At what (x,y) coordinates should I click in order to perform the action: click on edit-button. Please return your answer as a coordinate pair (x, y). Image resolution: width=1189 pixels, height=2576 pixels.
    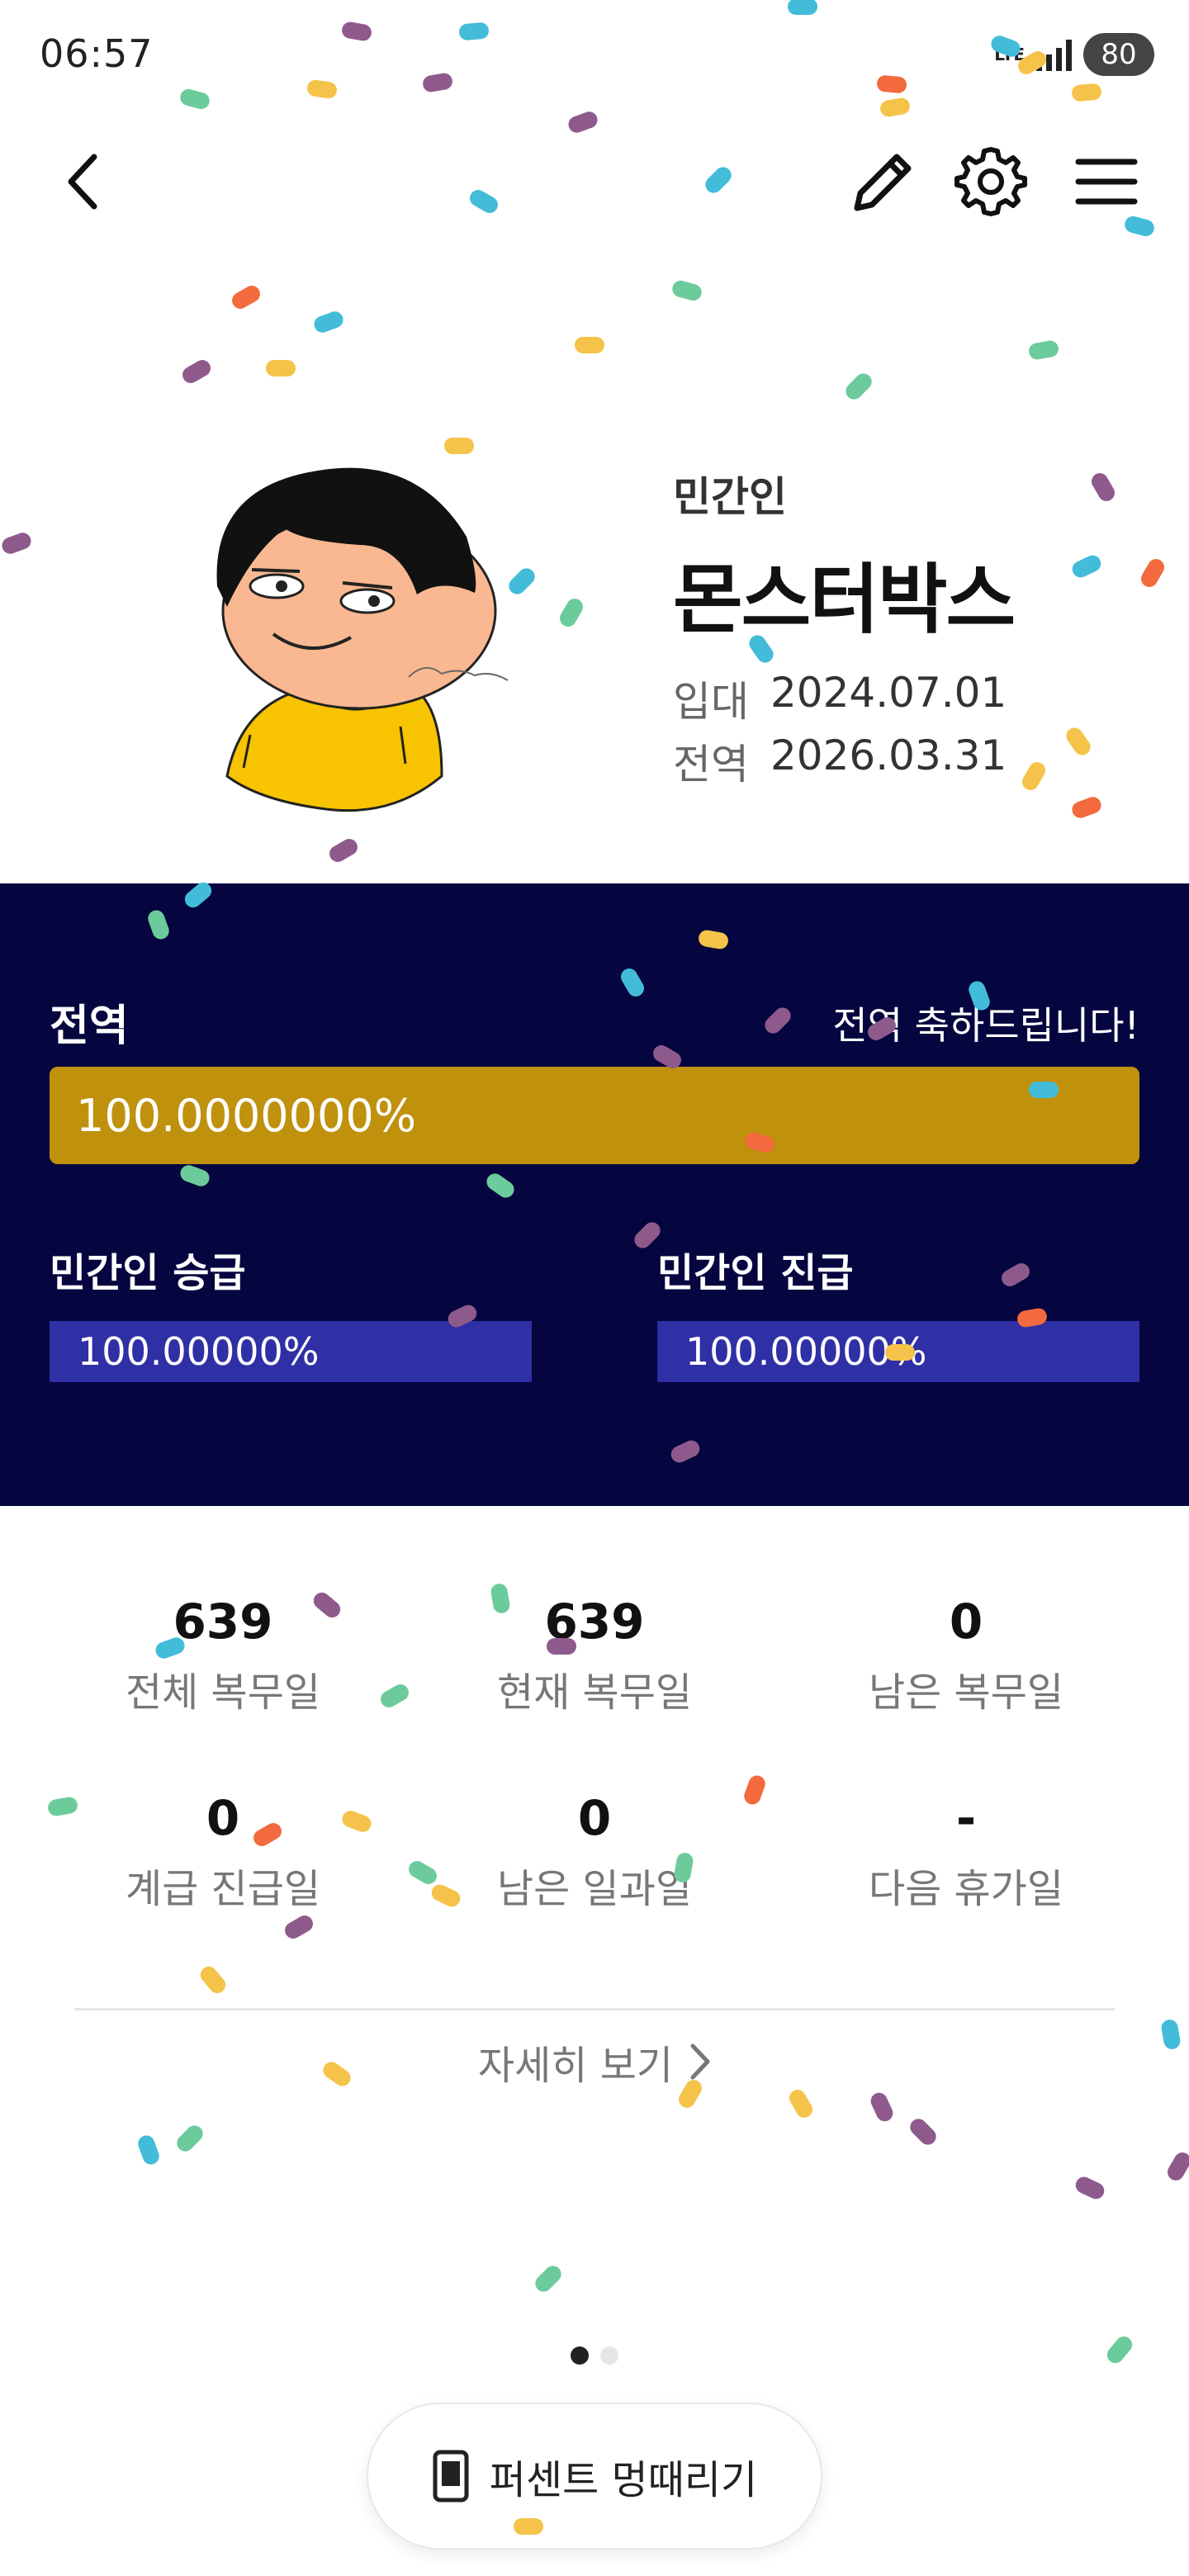
    Looking at the image, I should click on (883, 181).